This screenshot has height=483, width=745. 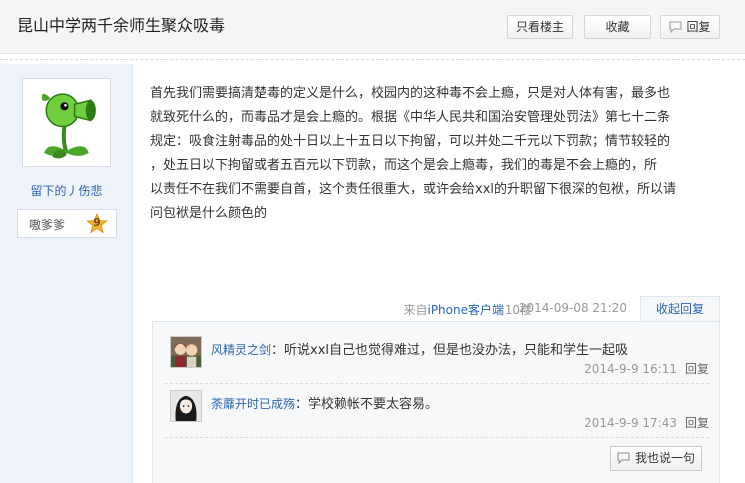 I want to click on author-avatar, so click(x=66, y=122).